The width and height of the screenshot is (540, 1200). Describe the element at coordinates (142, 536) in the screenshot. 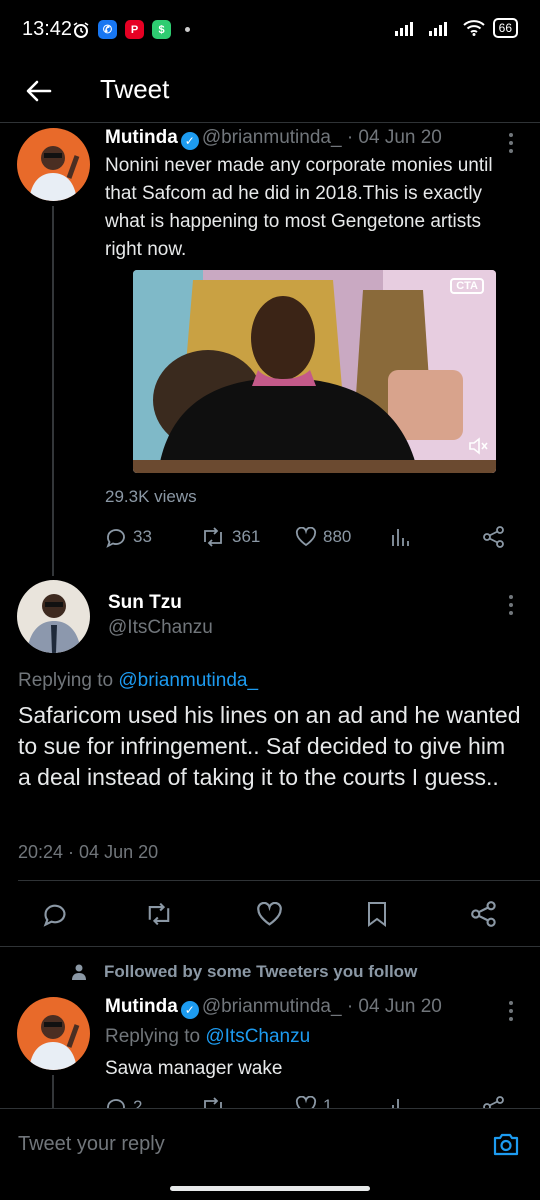

I see `reply-count: 33` at that location.